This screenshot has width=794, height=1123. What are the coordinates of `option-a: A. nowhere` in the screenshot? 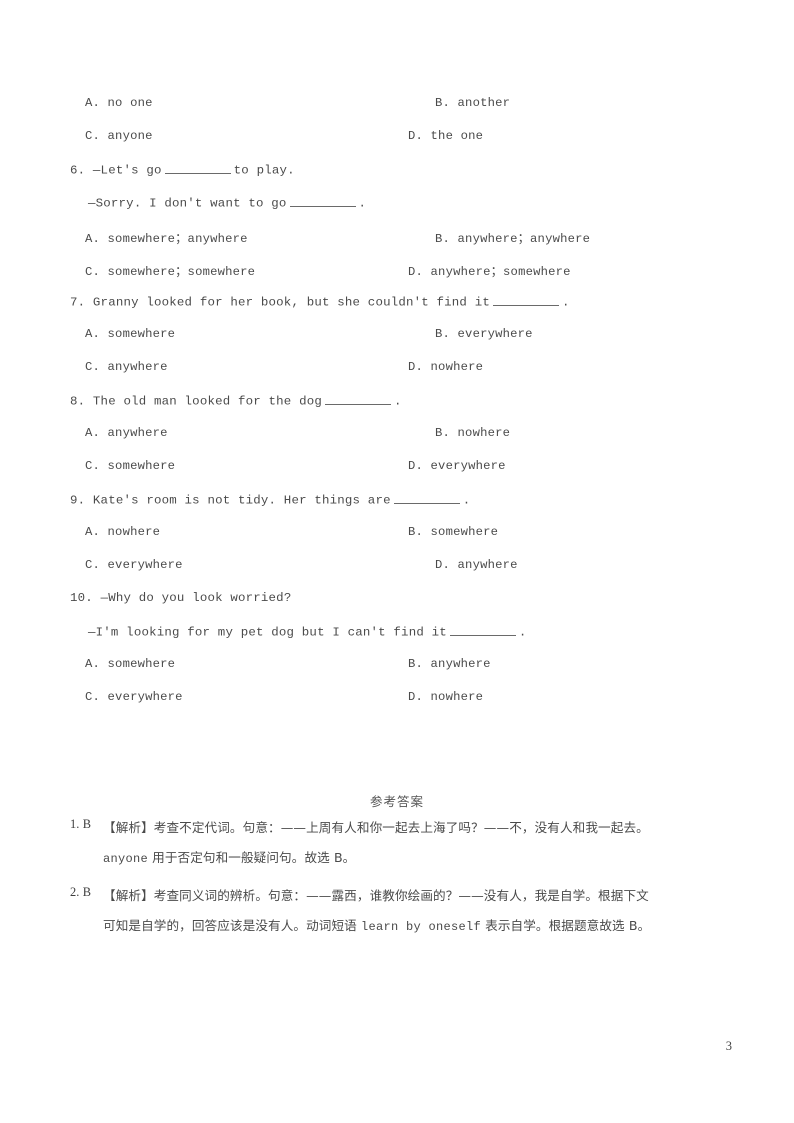 It's located at (122, 532).